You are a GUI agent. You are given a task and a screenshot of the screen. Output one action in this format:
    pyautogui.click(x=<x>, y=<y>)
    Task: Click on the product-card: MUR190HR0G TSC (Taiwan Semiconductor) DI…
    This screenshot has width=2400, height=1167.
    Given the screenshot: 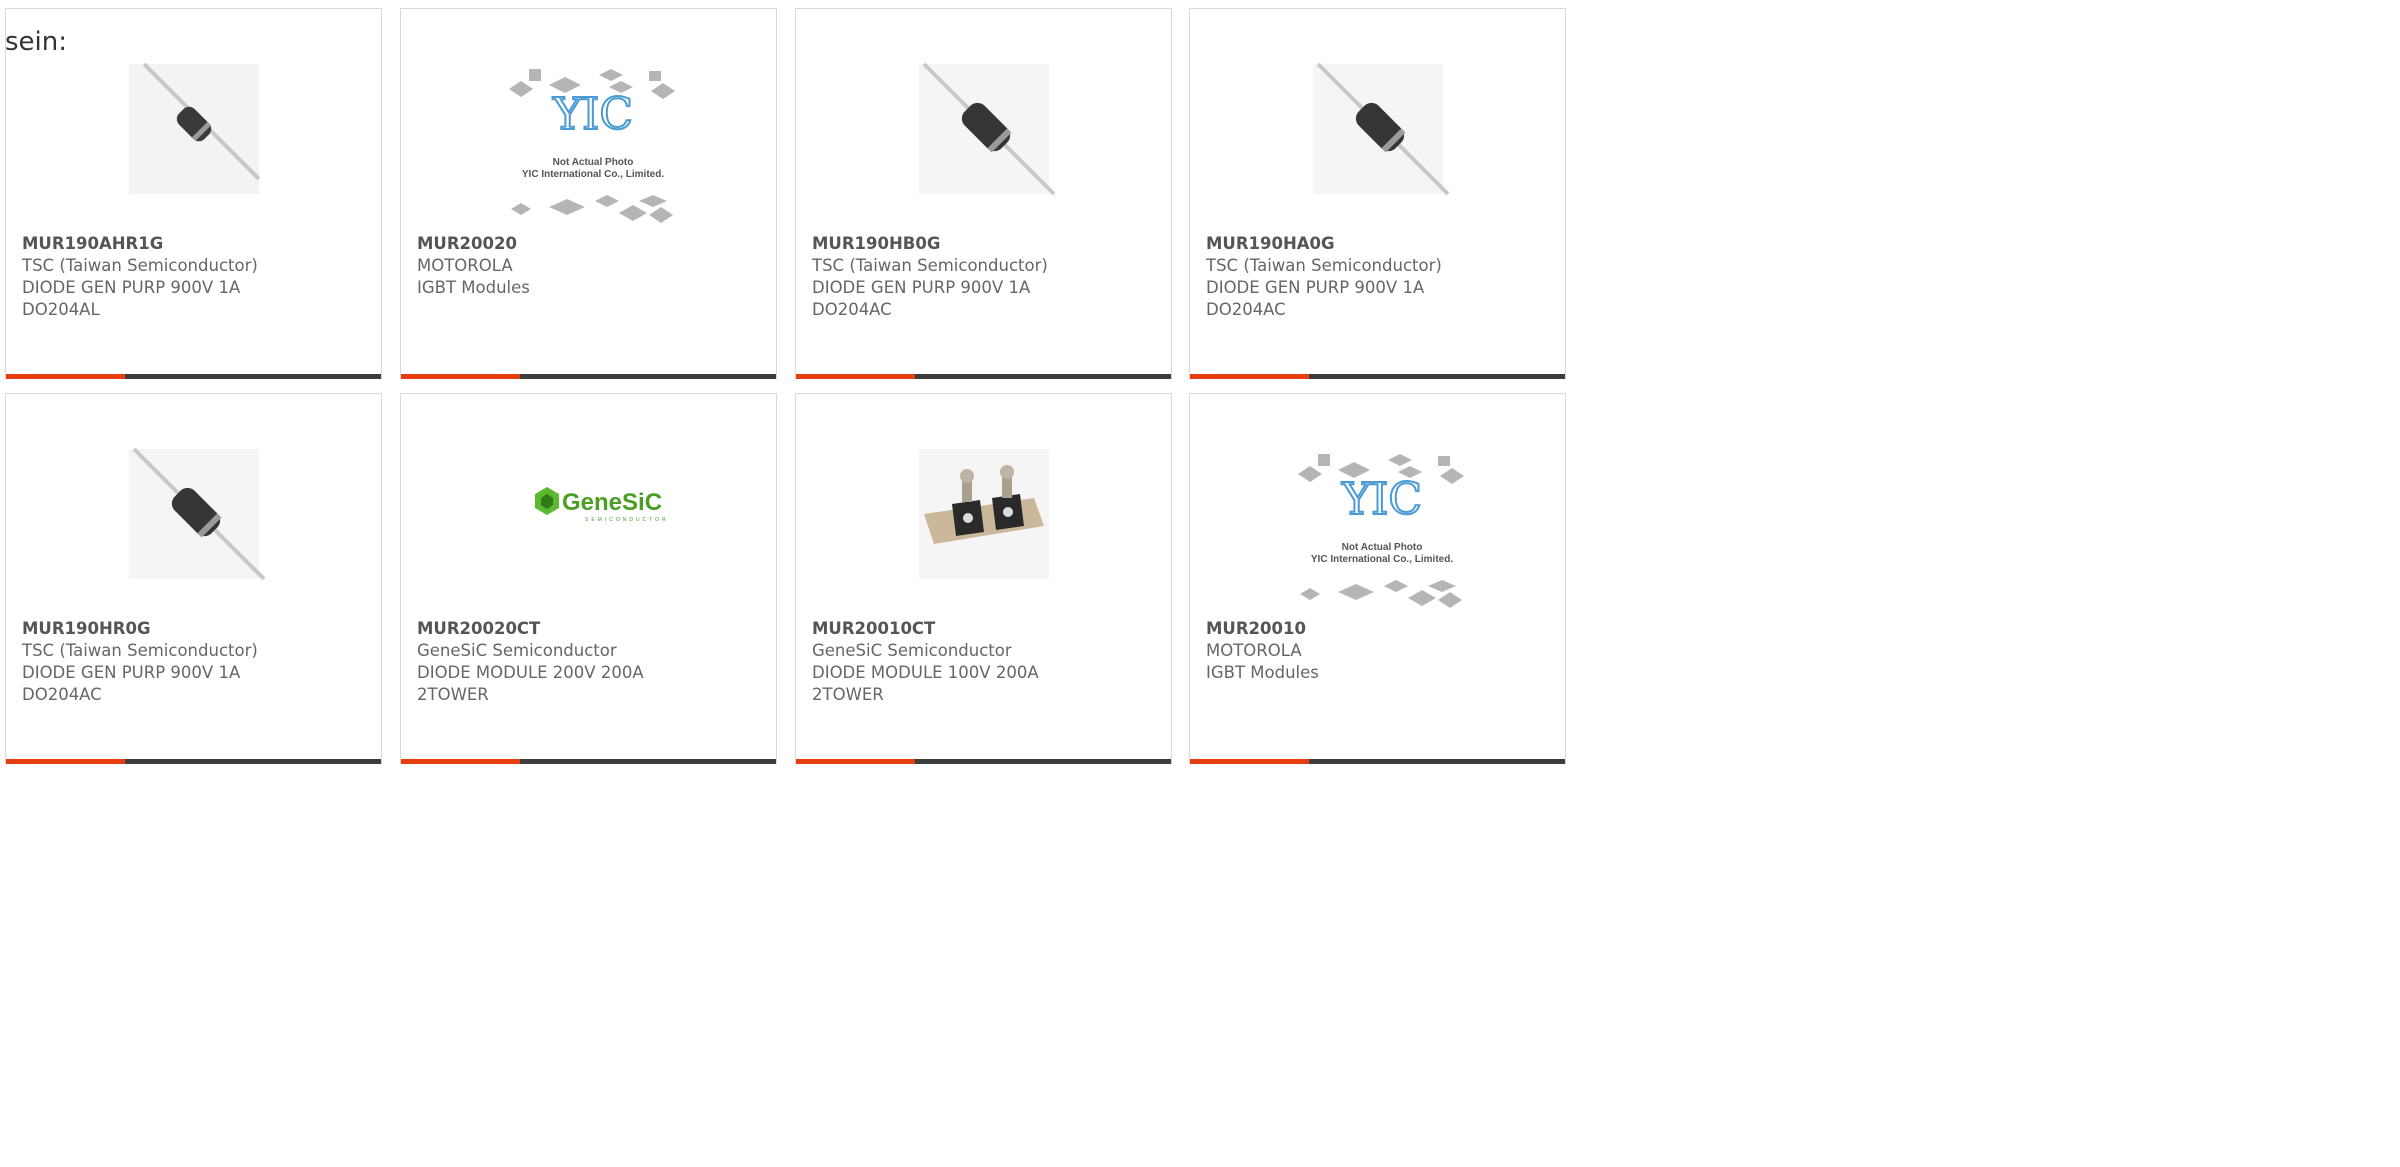 What is the action you would take?
    pyautogui.click(x=193, y=578)
    